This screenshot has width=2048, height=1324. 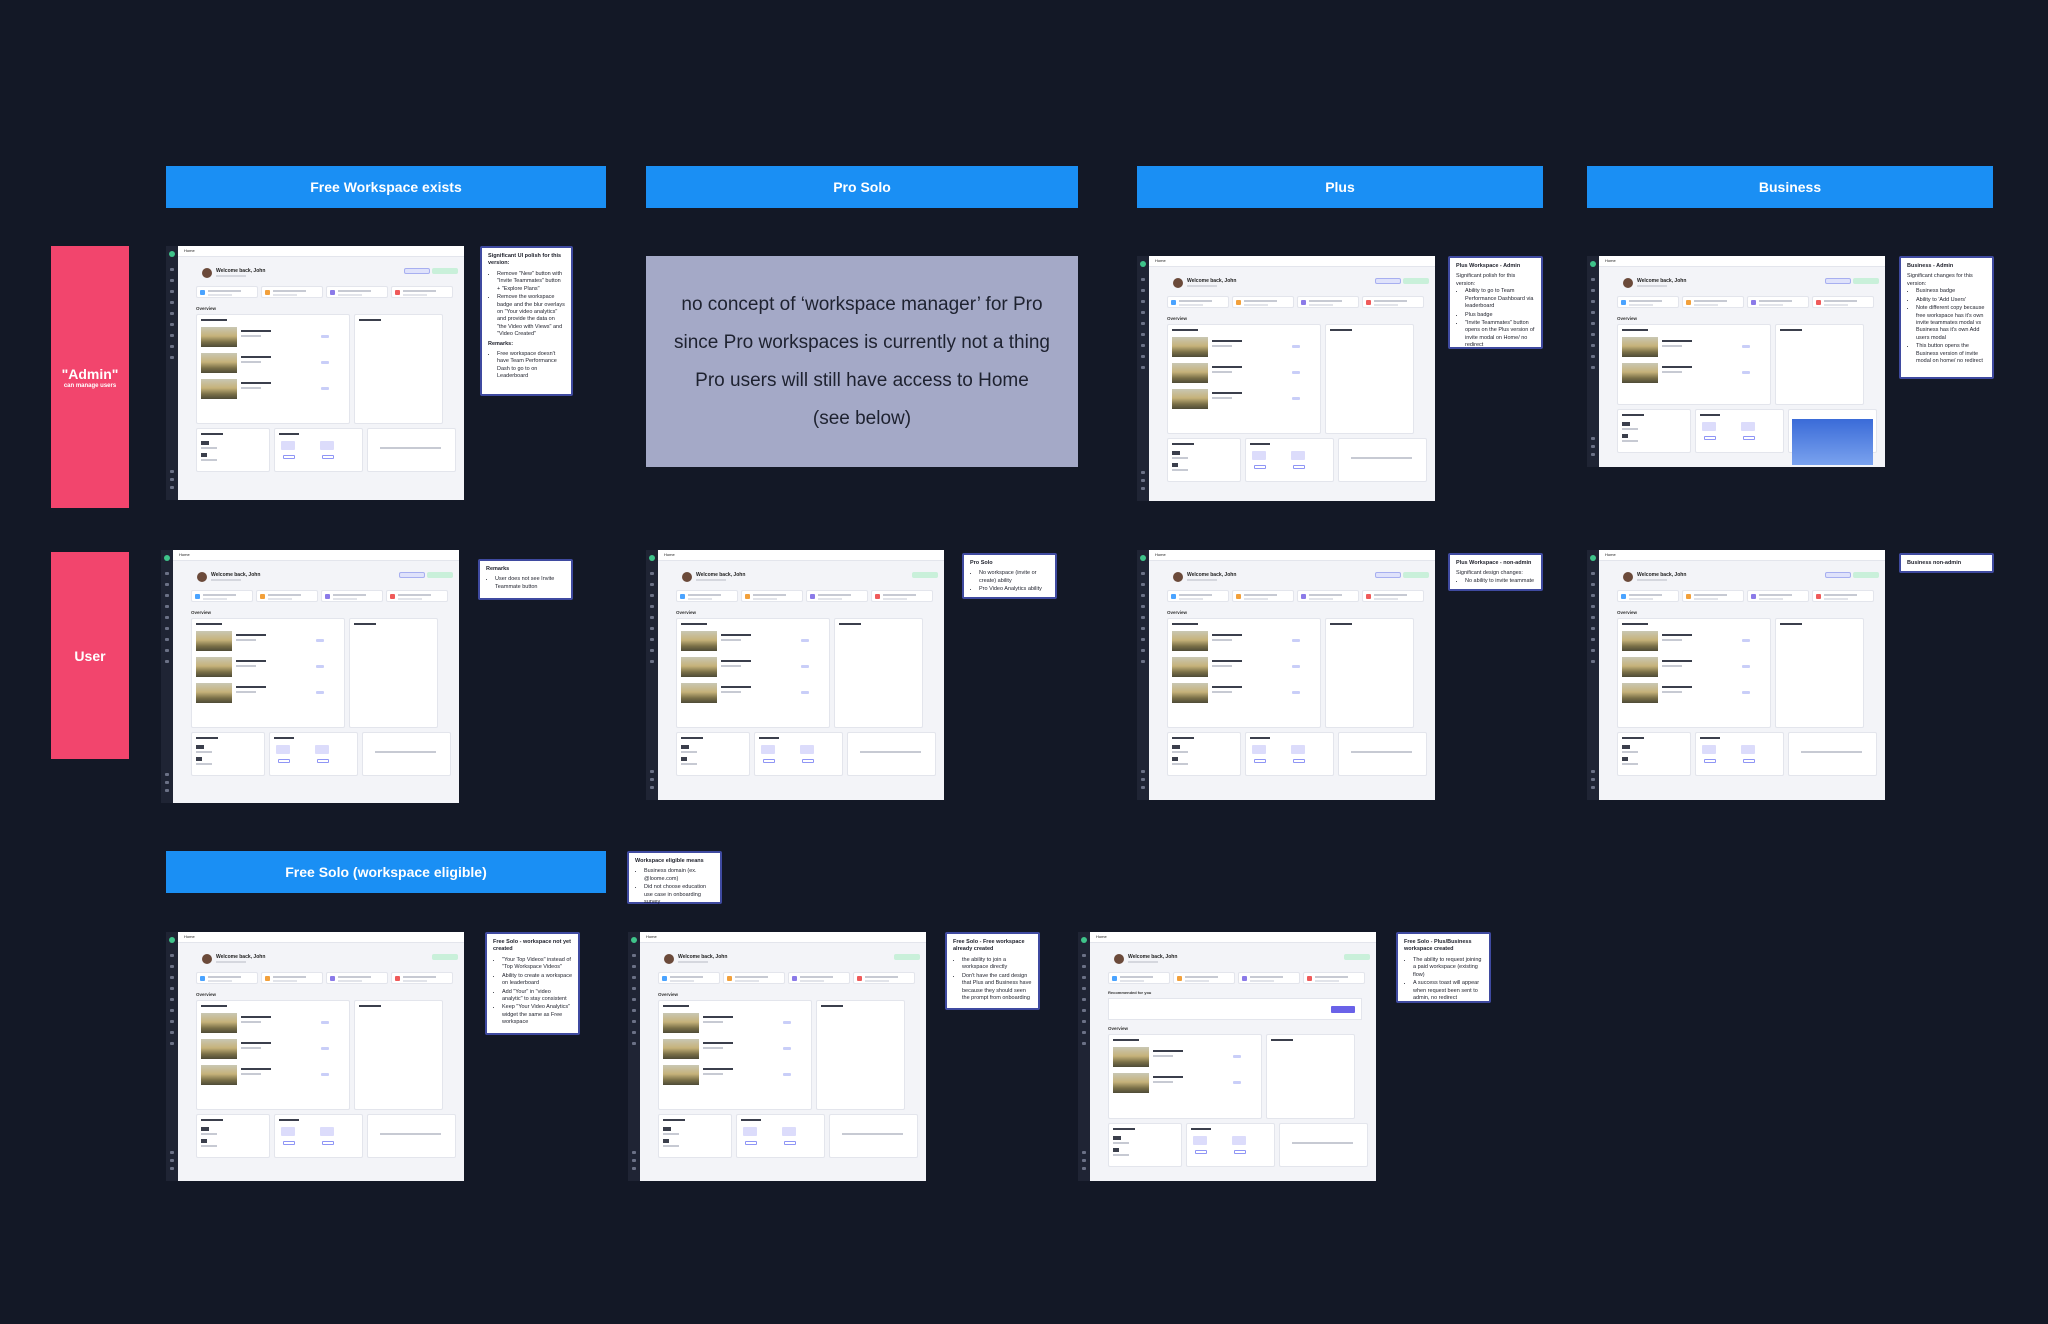 What do you see at coordinates (1084, 940) in the screenshot?
I see `logo-icon` at bounding box center [1084, 940].